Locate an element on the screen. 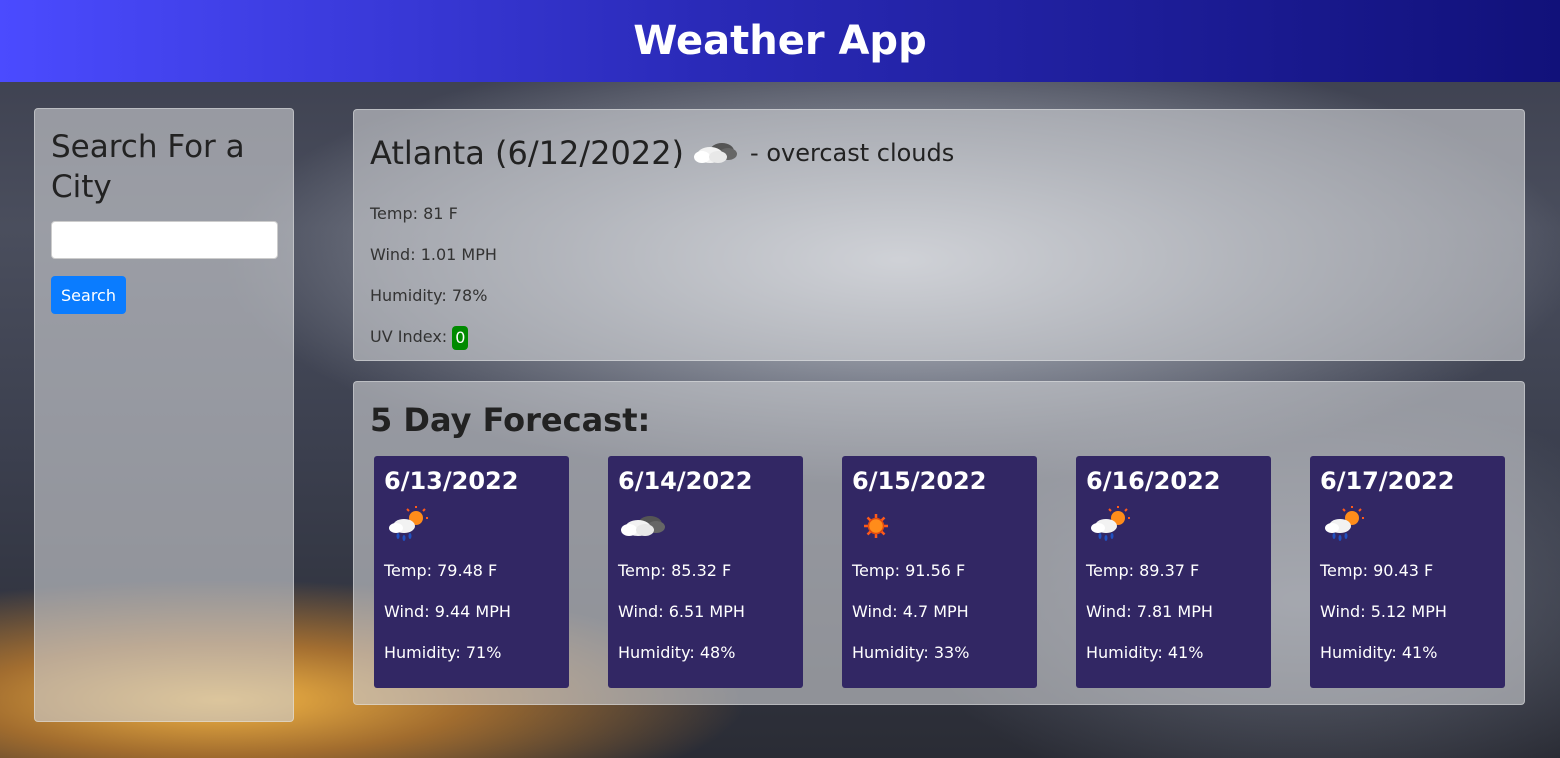  forecast-date: 6/15/2022 is located at coordinates (919, 481).